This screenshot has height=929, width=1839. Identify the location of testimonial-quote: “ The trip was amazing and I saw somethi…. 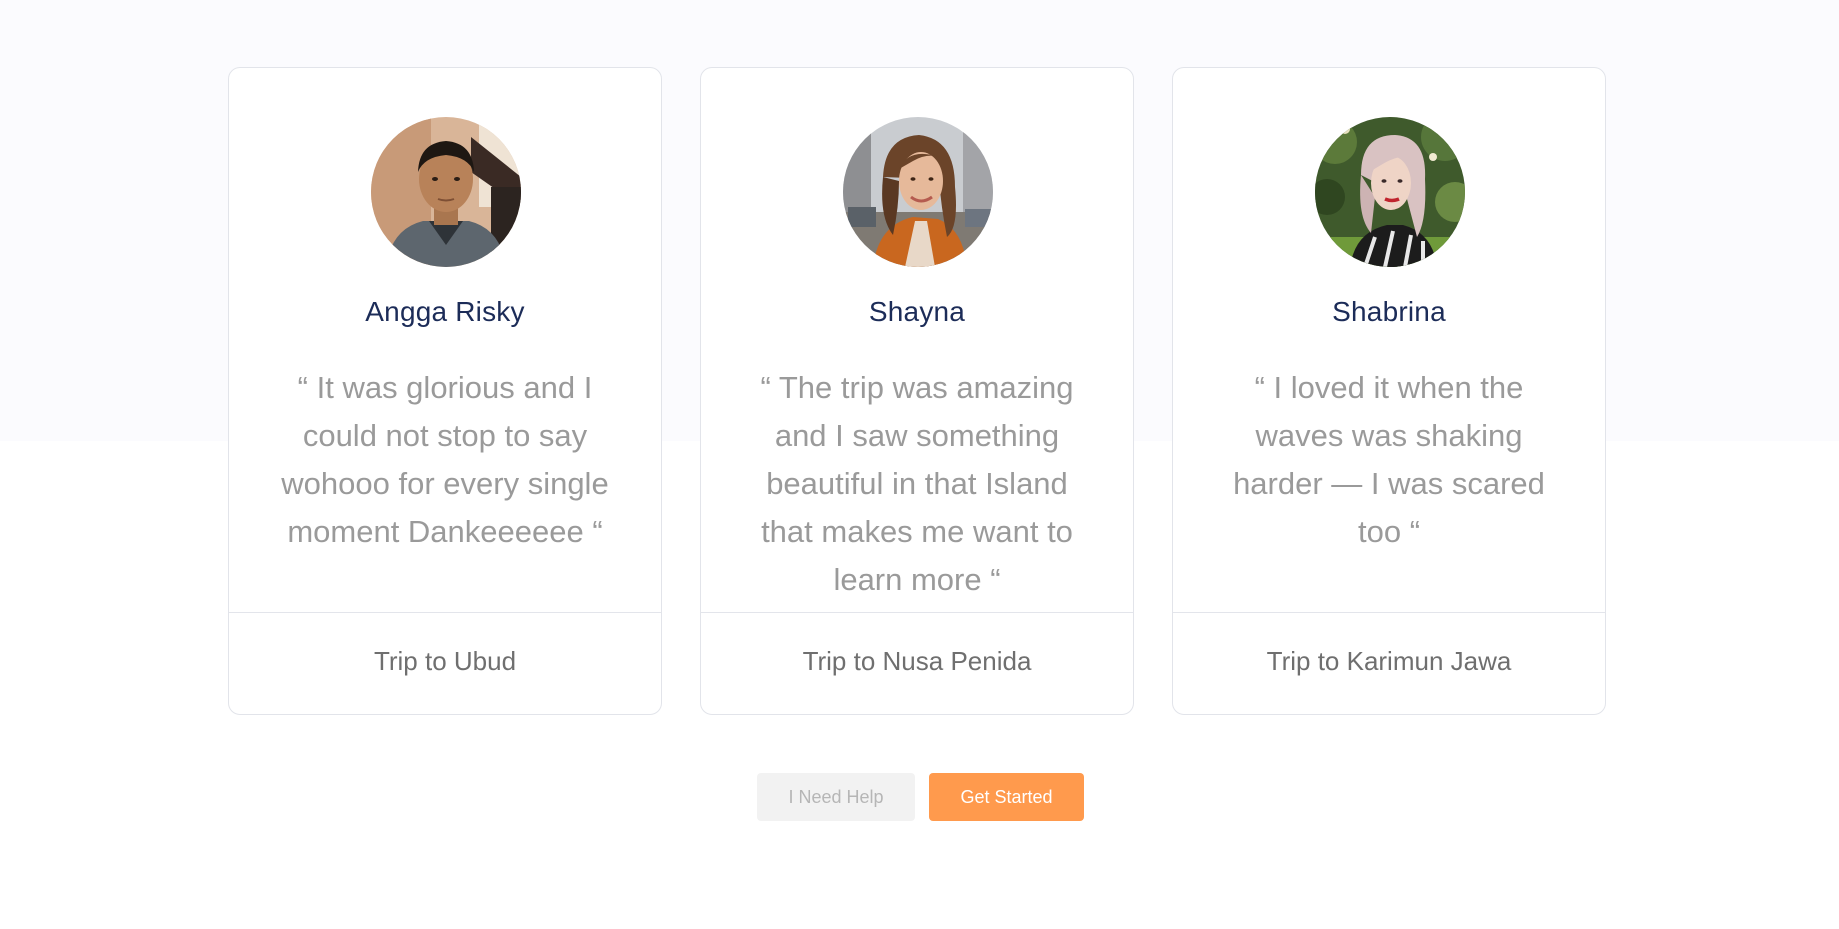
(917, 483).